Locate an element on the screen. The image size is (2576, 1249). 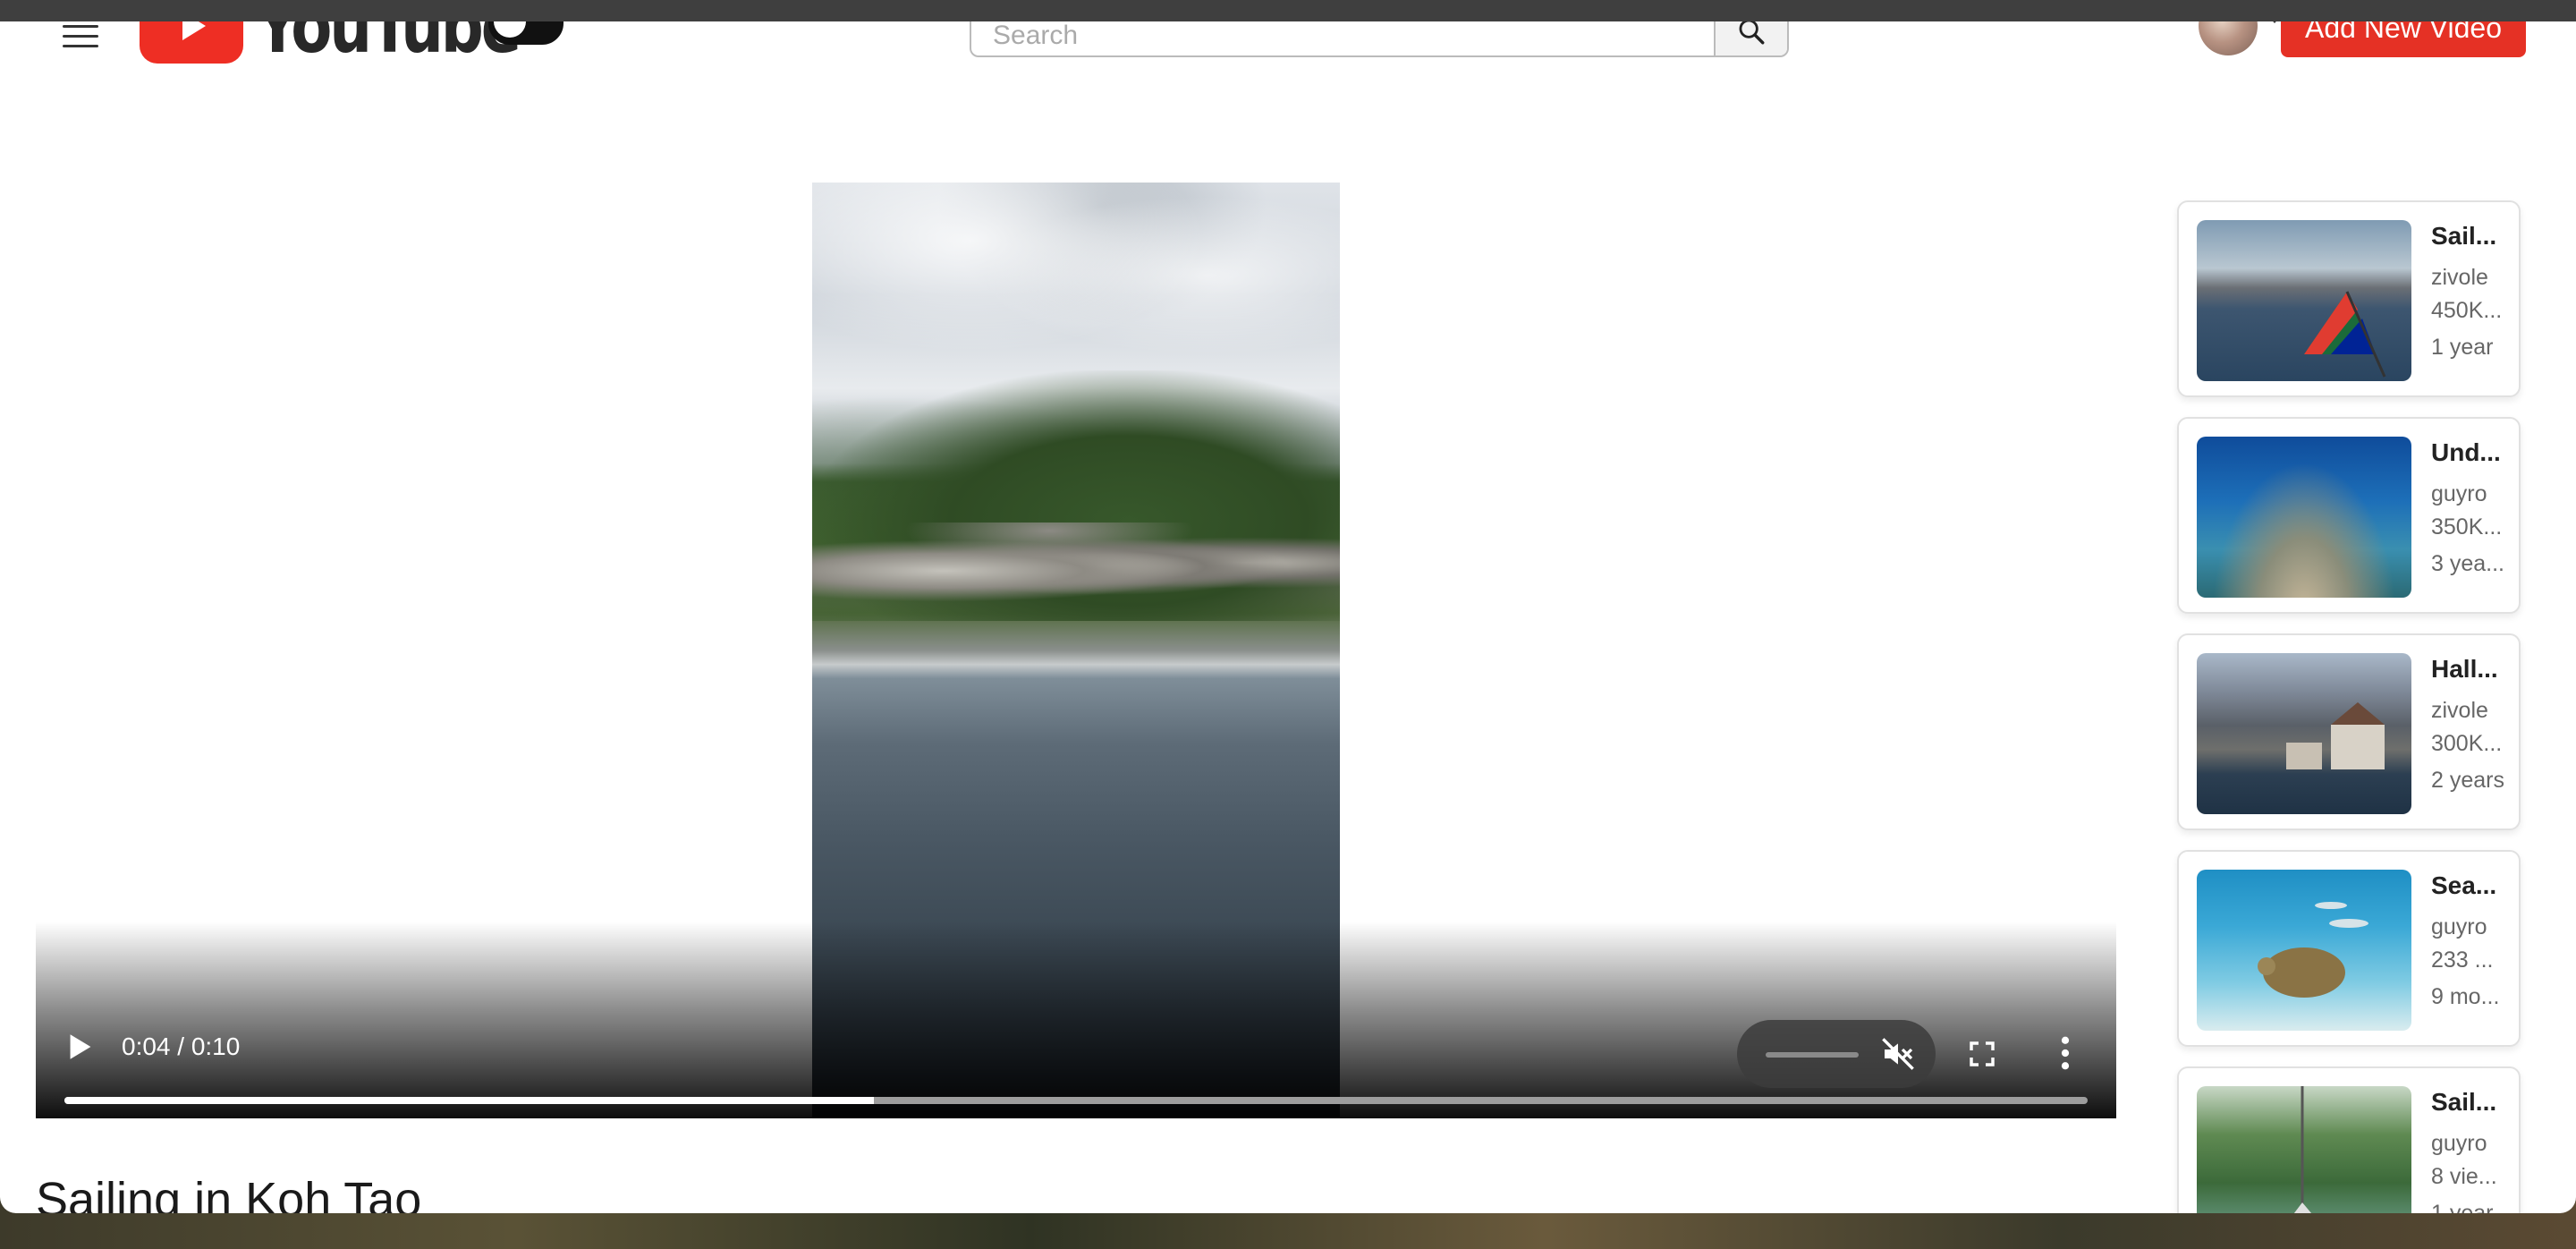
volume-slider is located at coordinates (1812, 1055).